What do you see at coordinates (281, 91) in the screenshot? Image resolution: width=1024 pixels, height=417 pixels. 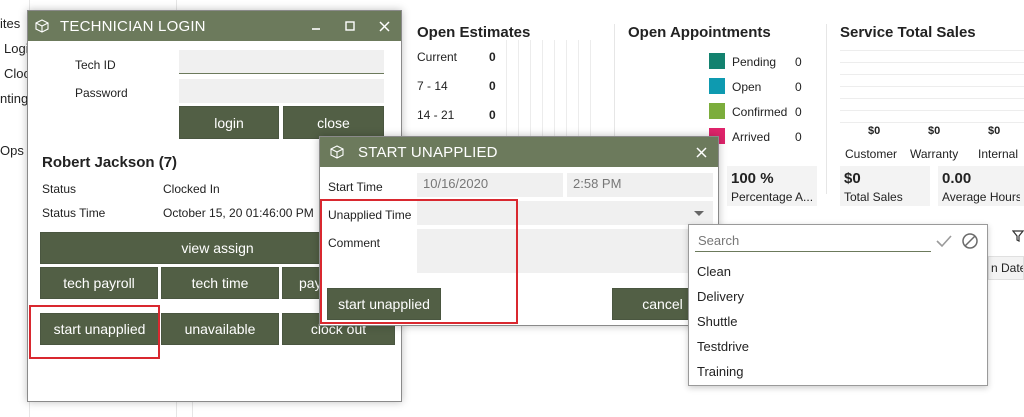 I see `password-field` at bounding box center [281, 91].